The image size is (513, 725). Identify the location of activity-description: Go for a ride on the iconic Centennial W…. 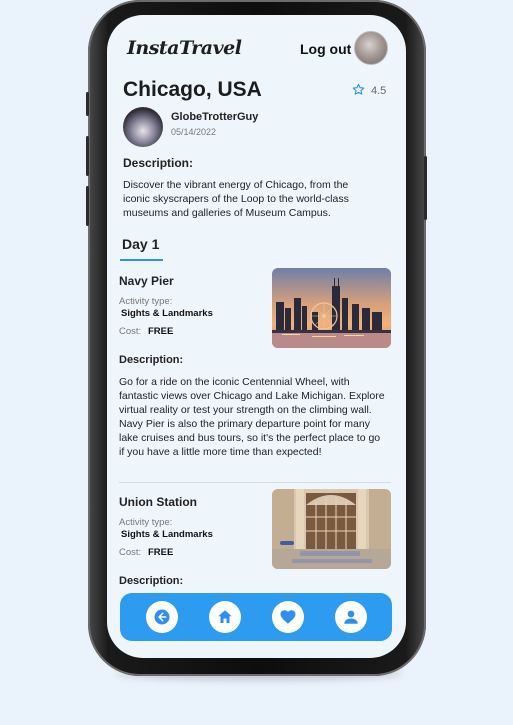
(252, 417).